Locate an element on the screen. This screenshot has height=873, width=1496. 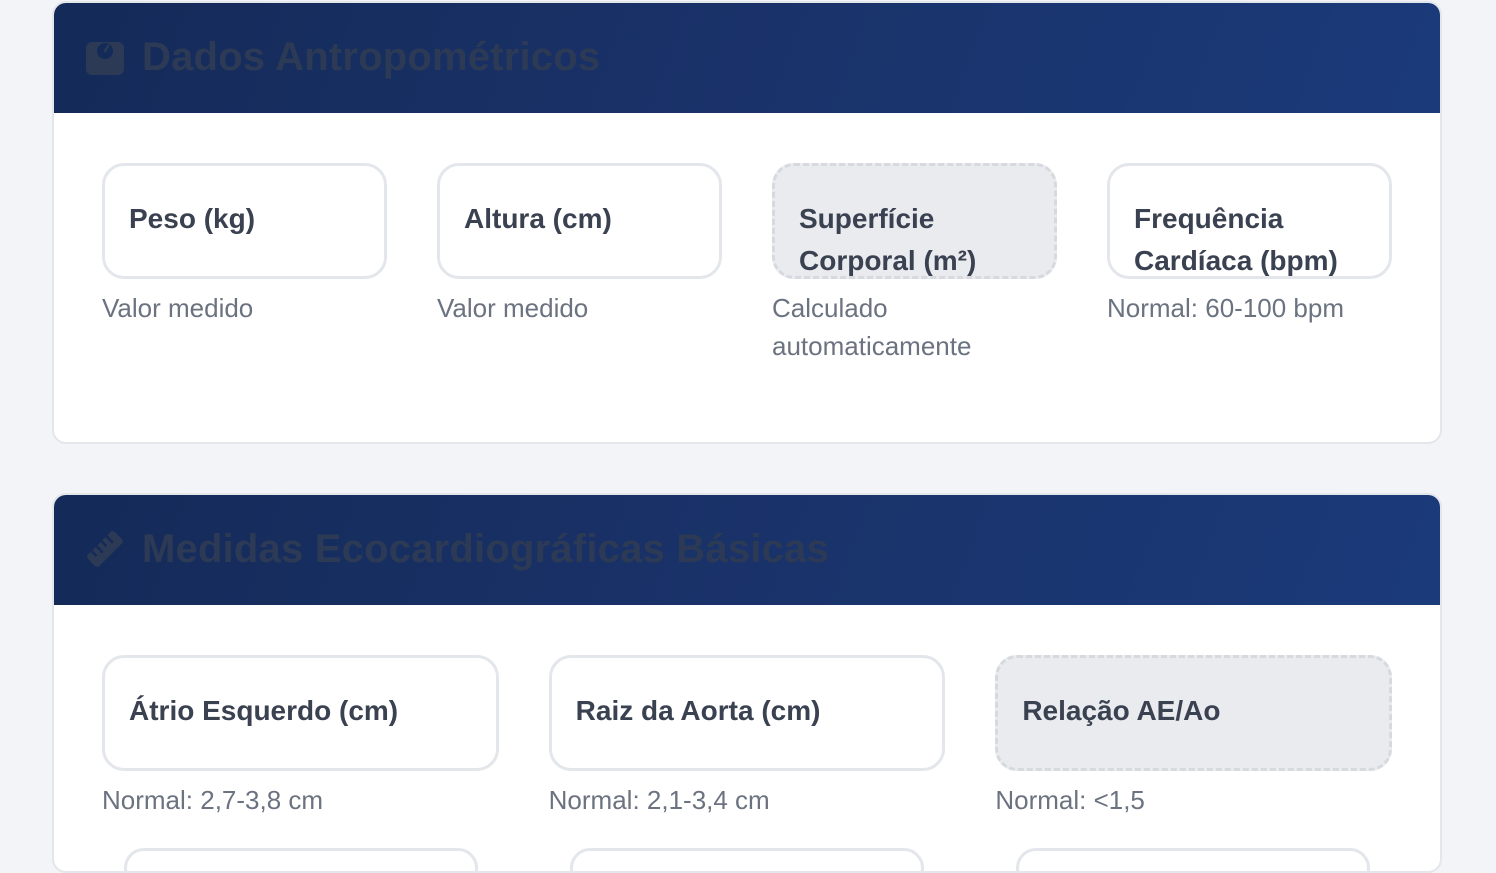
field-la-ao-ratio: Relação AE/Ao Normal: <1,5 is located at coordinates (1193, 737).